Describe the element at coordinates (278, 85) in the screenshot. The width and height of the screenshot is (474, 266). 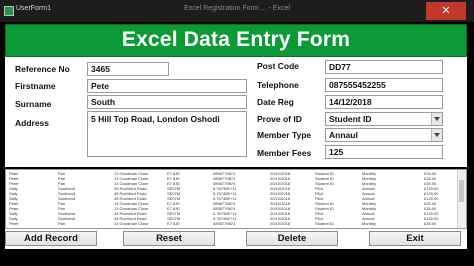
I see `telephone-label: Telephone` at that location.